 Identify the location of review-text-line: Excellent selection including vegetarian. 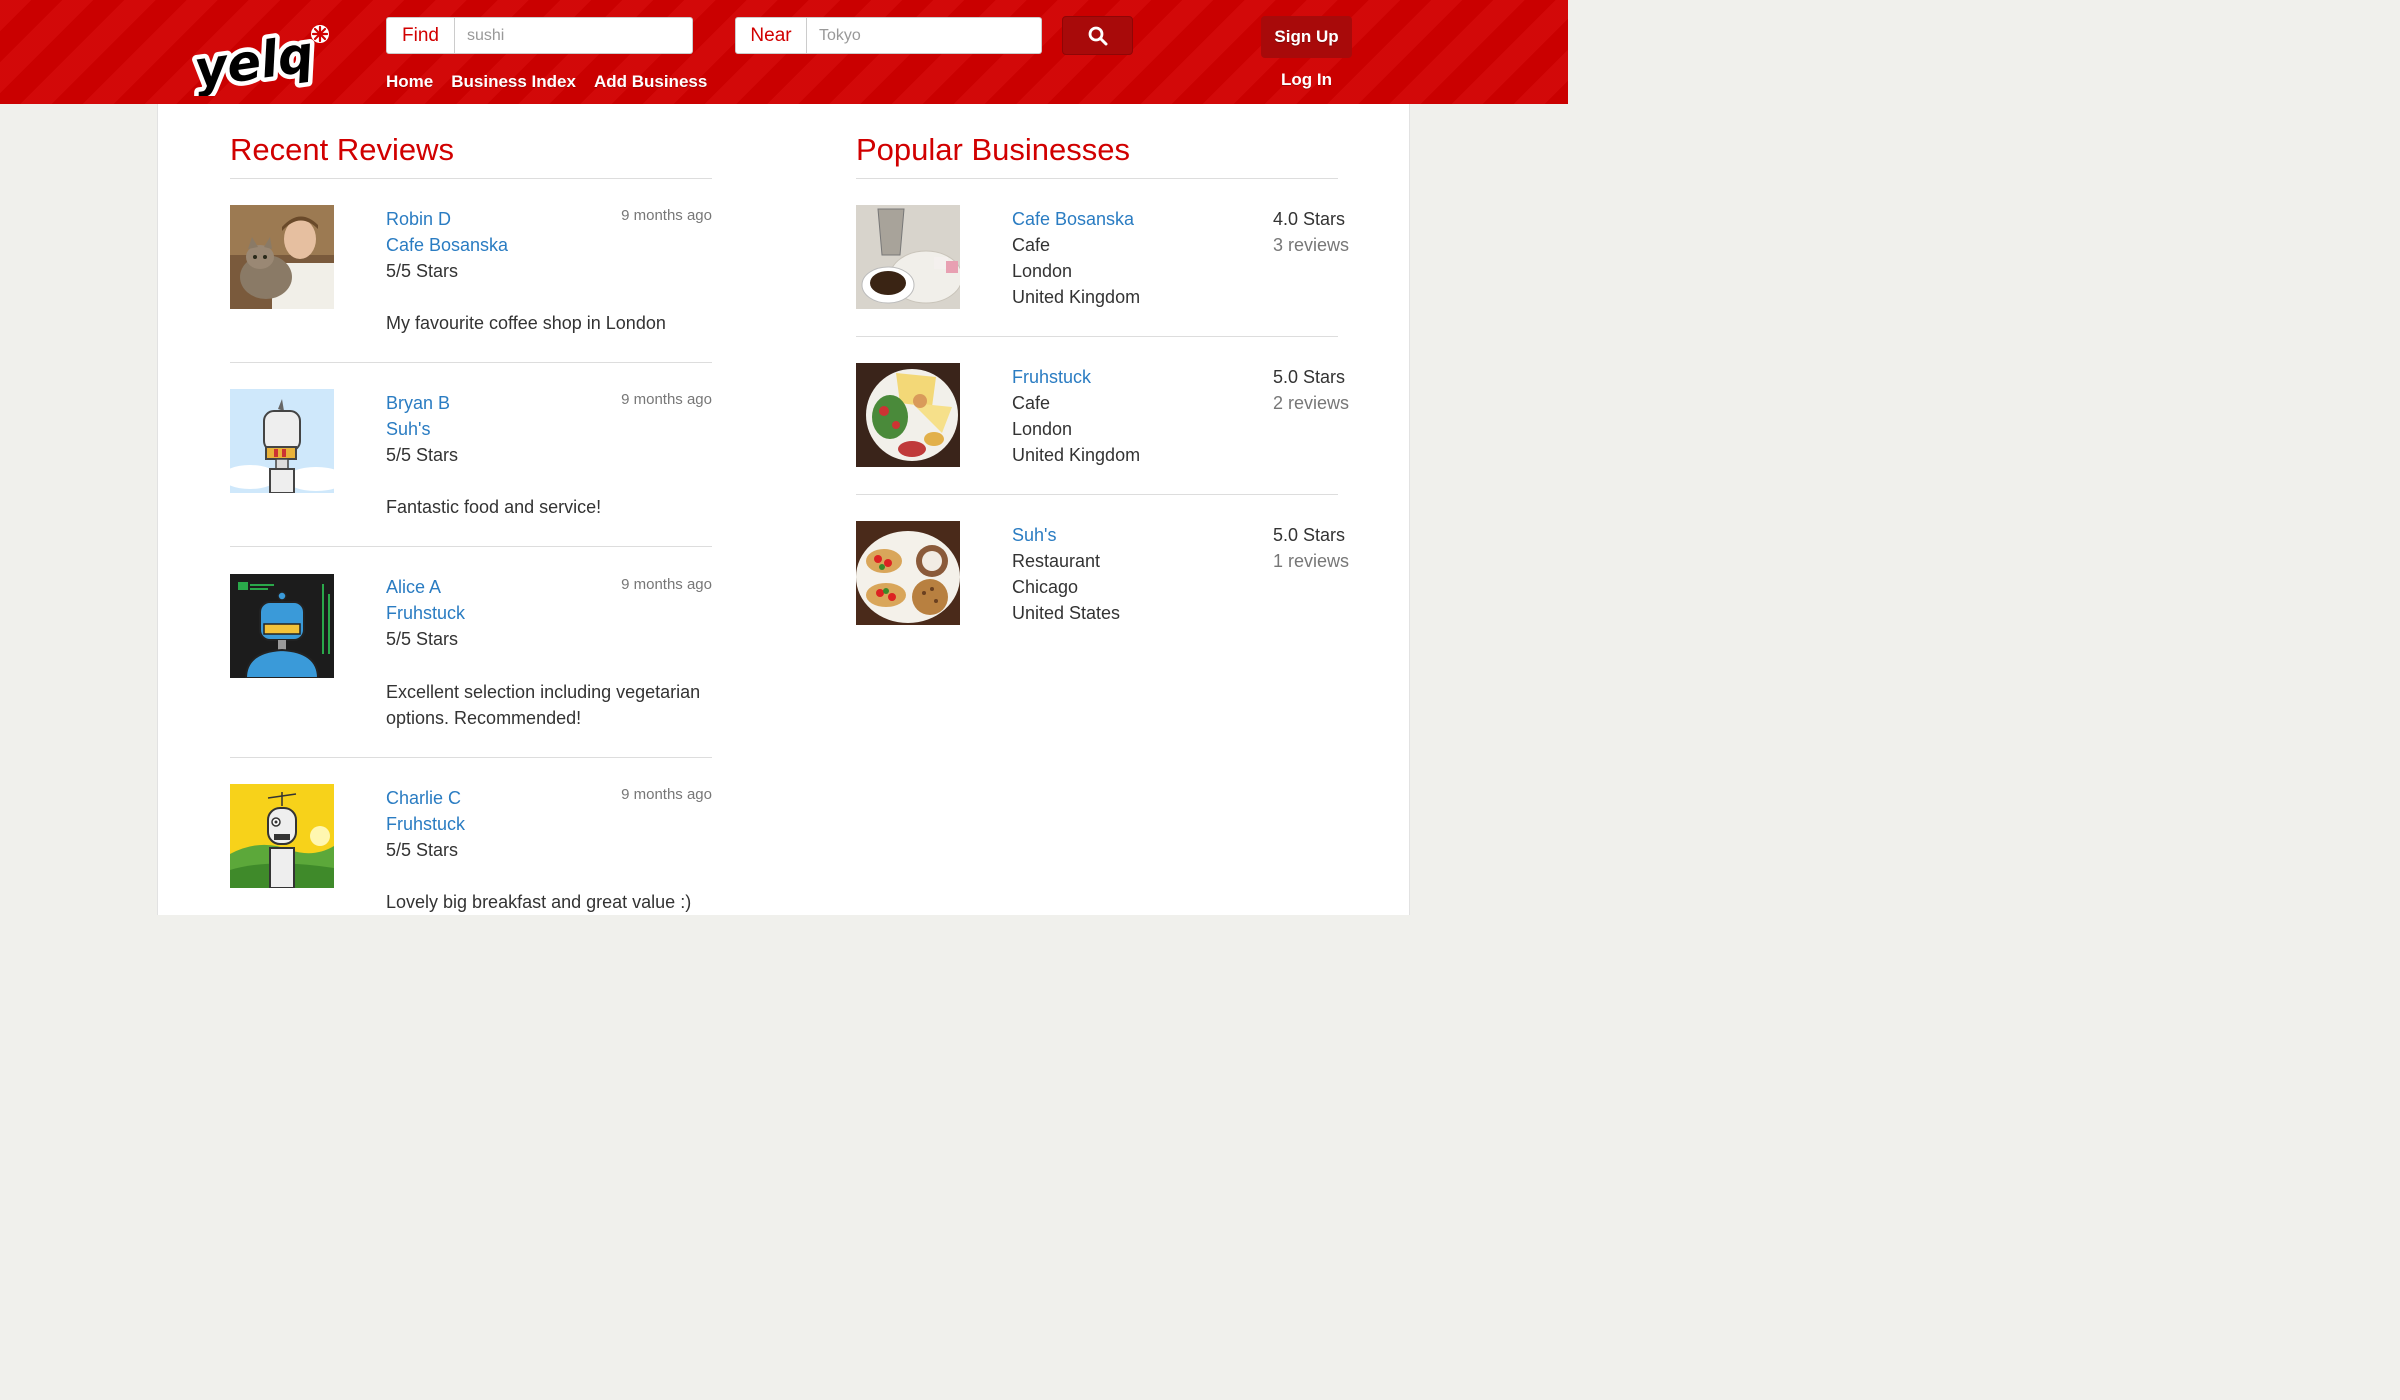
(543, 692).